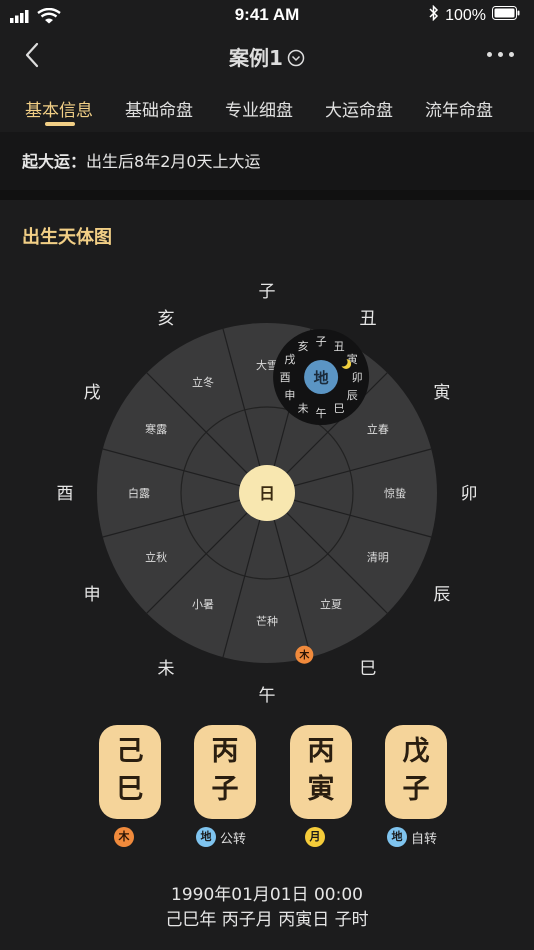  I want to click on pillar-year: 己巳, so click(130, 772).